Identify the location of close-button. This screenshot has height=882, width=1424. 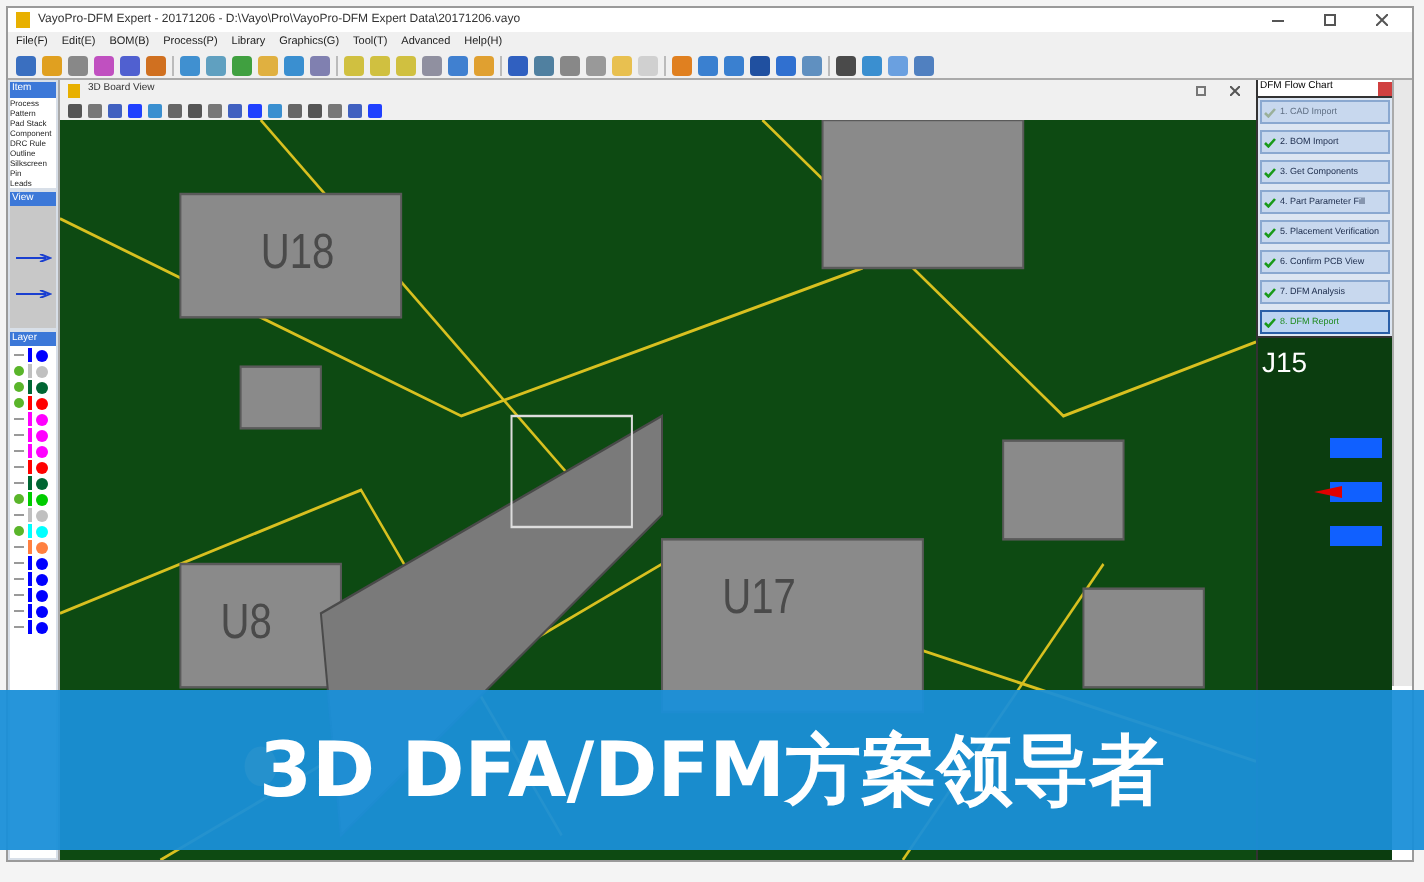
(1385, 88).